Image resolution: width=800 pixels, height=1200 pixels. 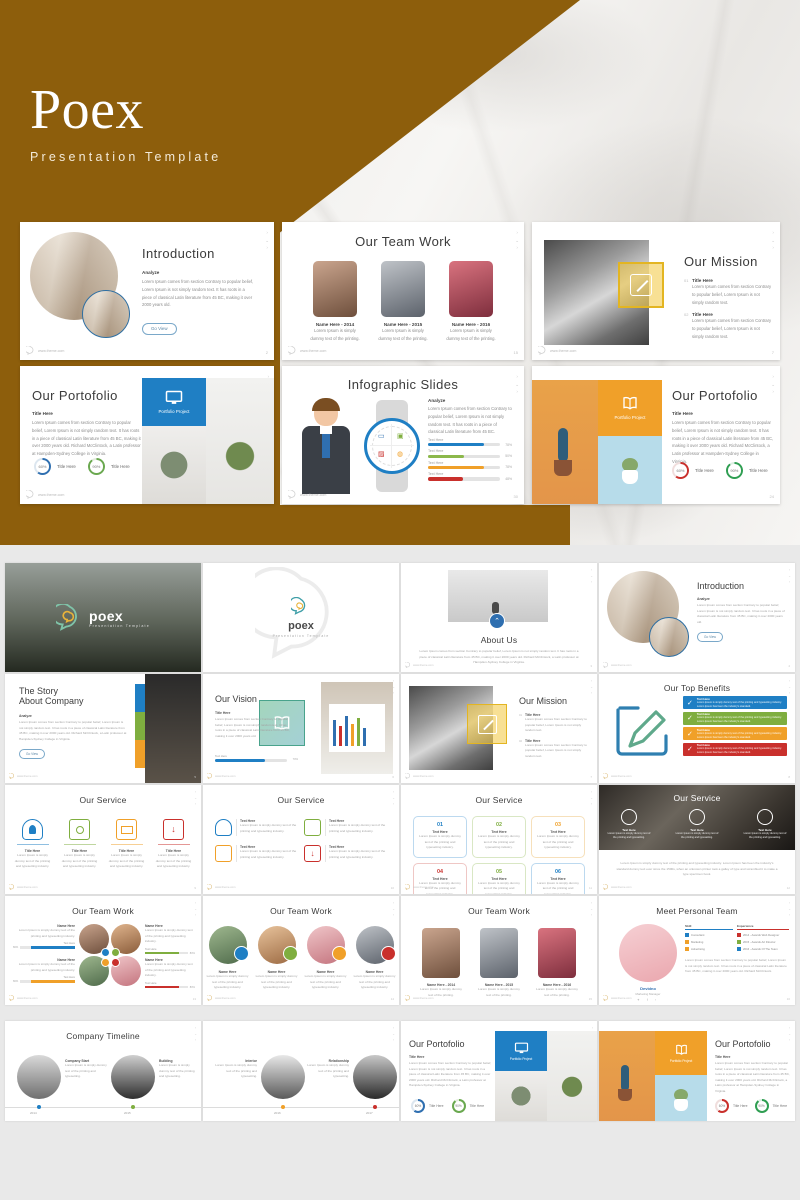 I want to click on thumb-cover-light: poex Presentation Template, so click(x=301, y=617).